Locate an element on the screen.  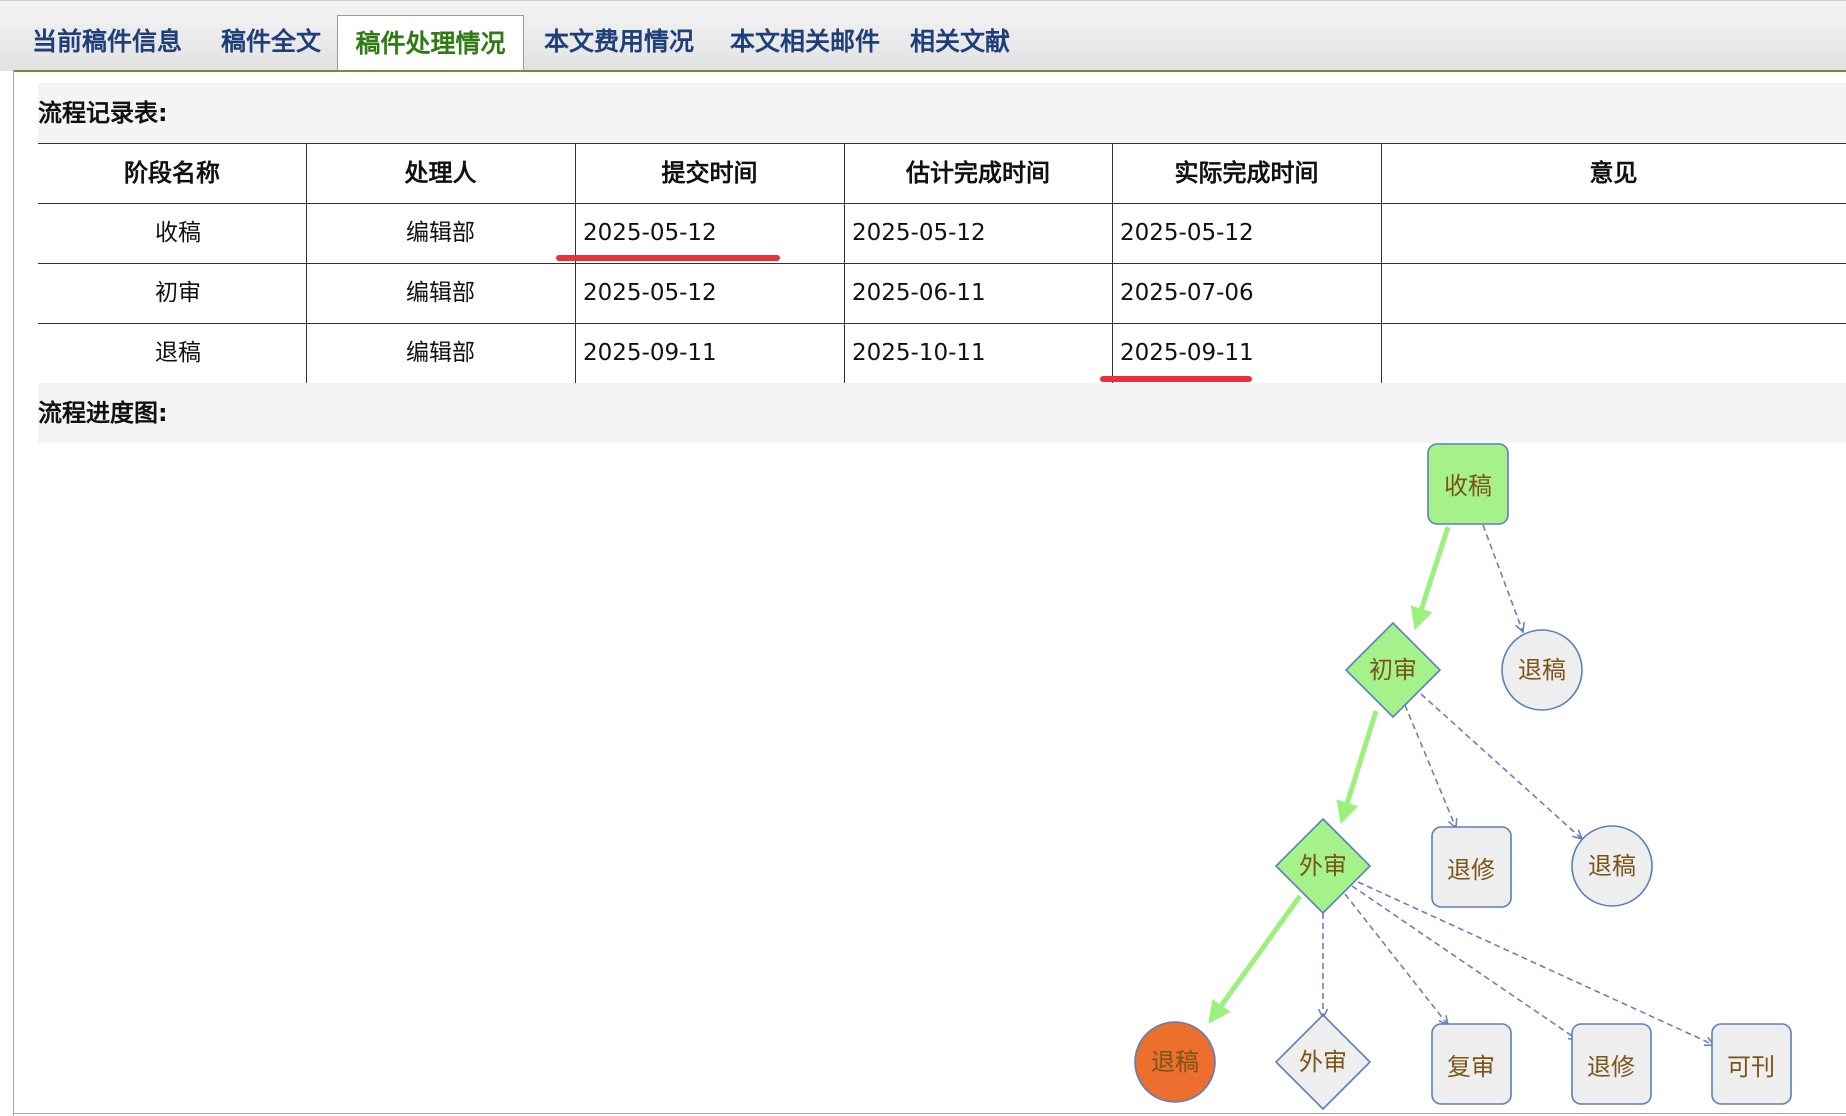
flow-node-label: 收稿 is located at coordinates (1468, 486).